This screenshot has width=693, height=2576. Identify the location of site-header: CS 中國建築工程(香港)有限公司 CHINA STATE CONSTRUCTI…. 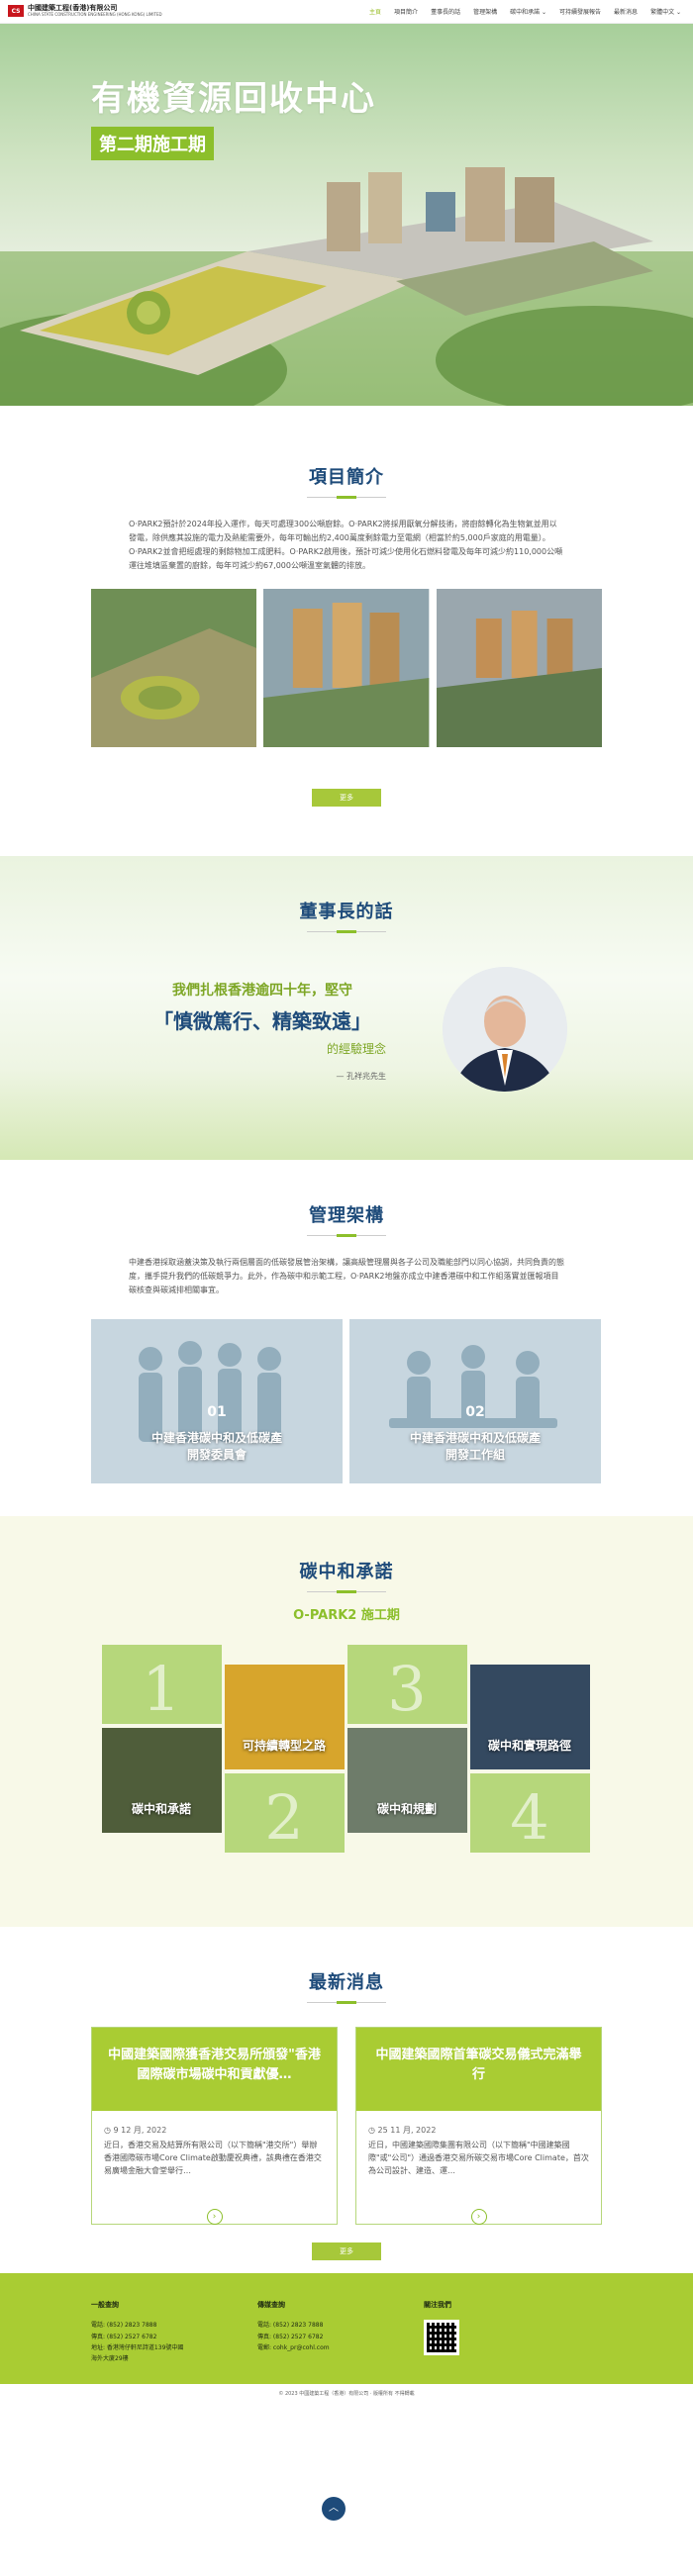
(346, 12).